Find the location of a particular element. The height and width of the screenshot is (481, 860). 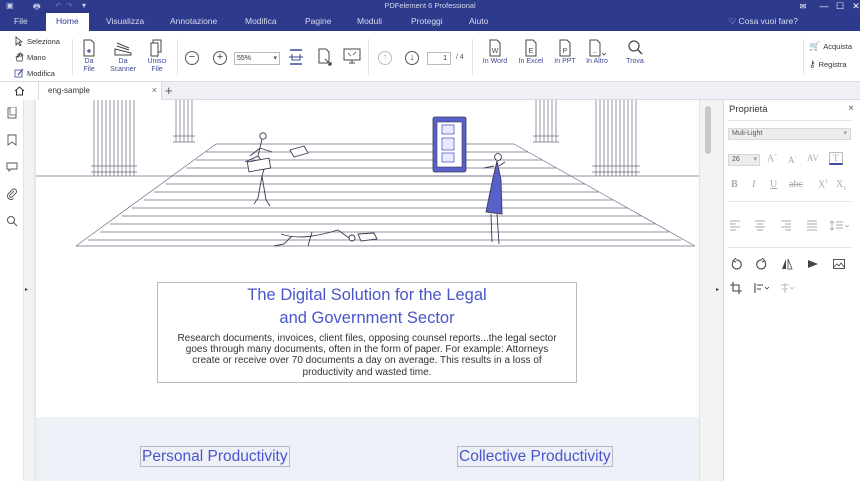

mail-icon: ✉ is located at coordinates (803, 6).